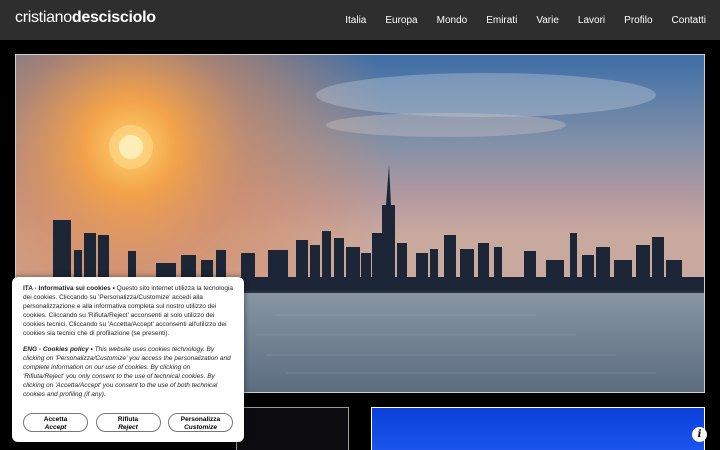 The width and height of the screenshot is (720, 450). Describe the element at coordinates (200, 427) in the screenshot. I see `customize-label-eng: Customize` at that location.